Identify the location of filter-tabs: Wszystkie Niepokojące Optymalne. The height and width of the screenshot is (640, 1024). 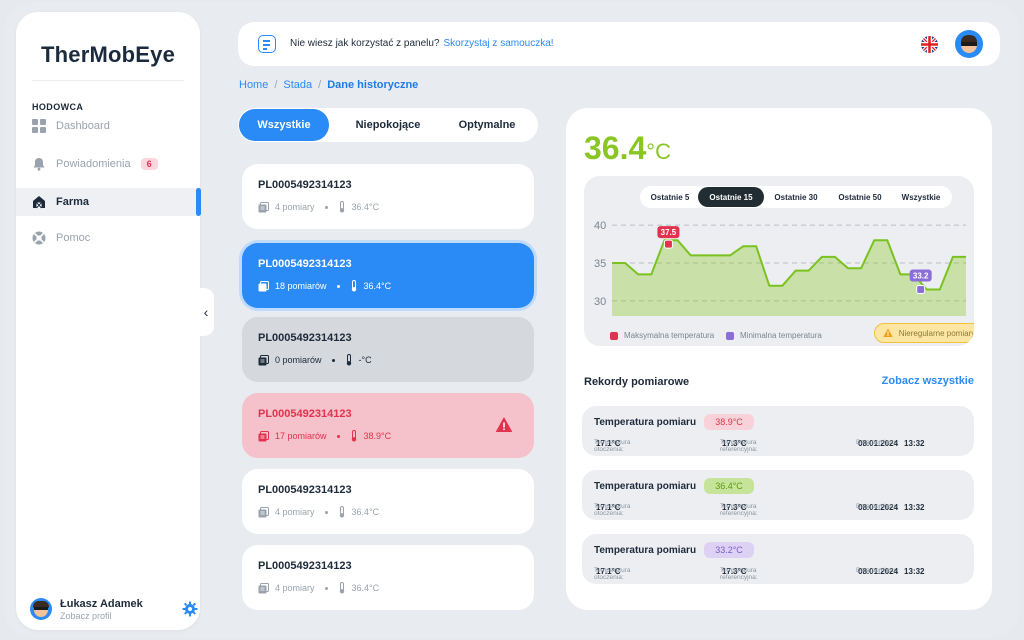
(388, 125).